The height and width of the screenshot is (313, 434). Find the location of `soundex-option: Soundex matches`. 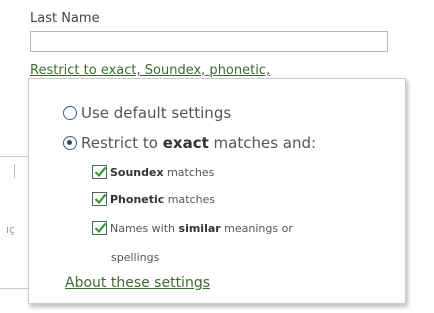

soundex-option: Soundex matches is located at coordinates (153, 172).